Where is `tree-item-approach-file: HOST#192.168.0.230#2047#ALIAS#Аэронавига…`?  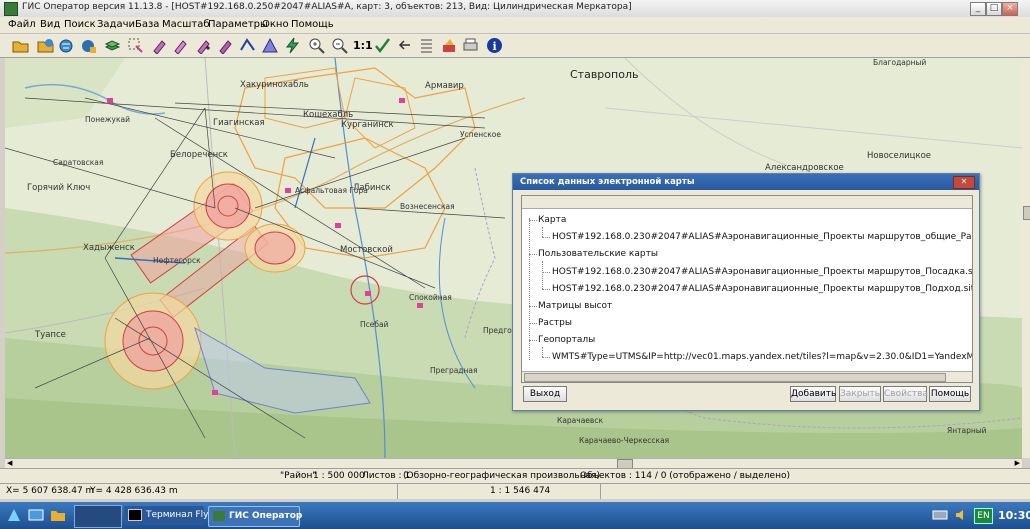
tree-item-approach-file: HOST#192.168.0.230#2047#ALIAS#Аэронавига… is located at coordinates (762, 289).